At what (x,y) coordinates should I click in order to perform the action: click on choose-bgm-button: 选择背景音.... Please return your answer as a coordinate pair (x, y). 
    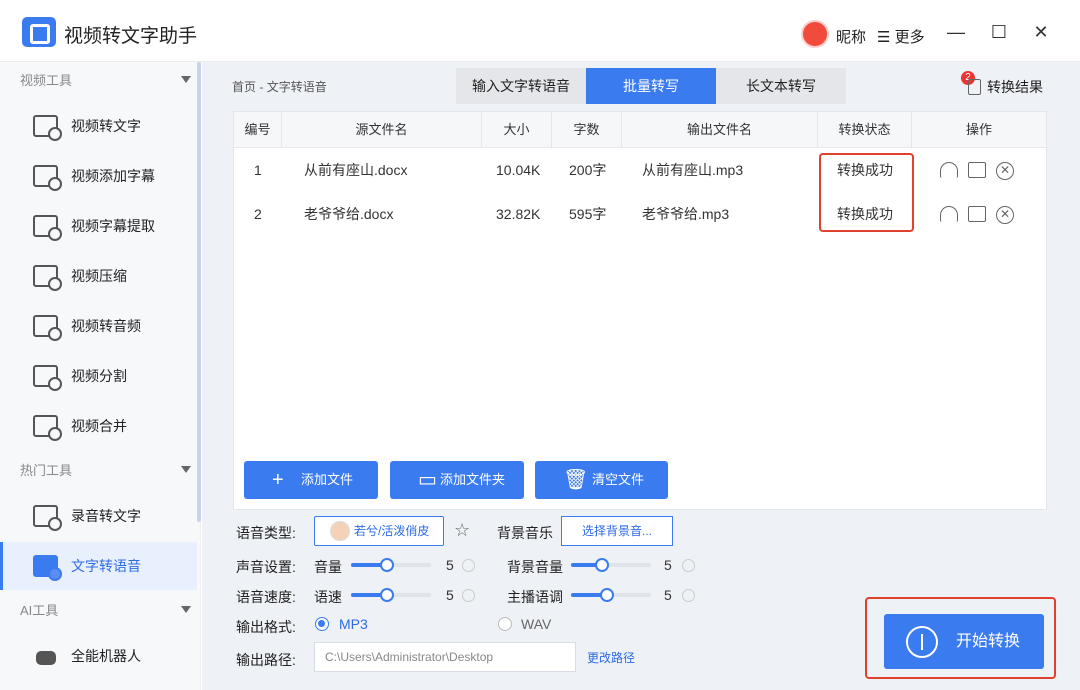
    Looking at the image, I should click on (617, 531).